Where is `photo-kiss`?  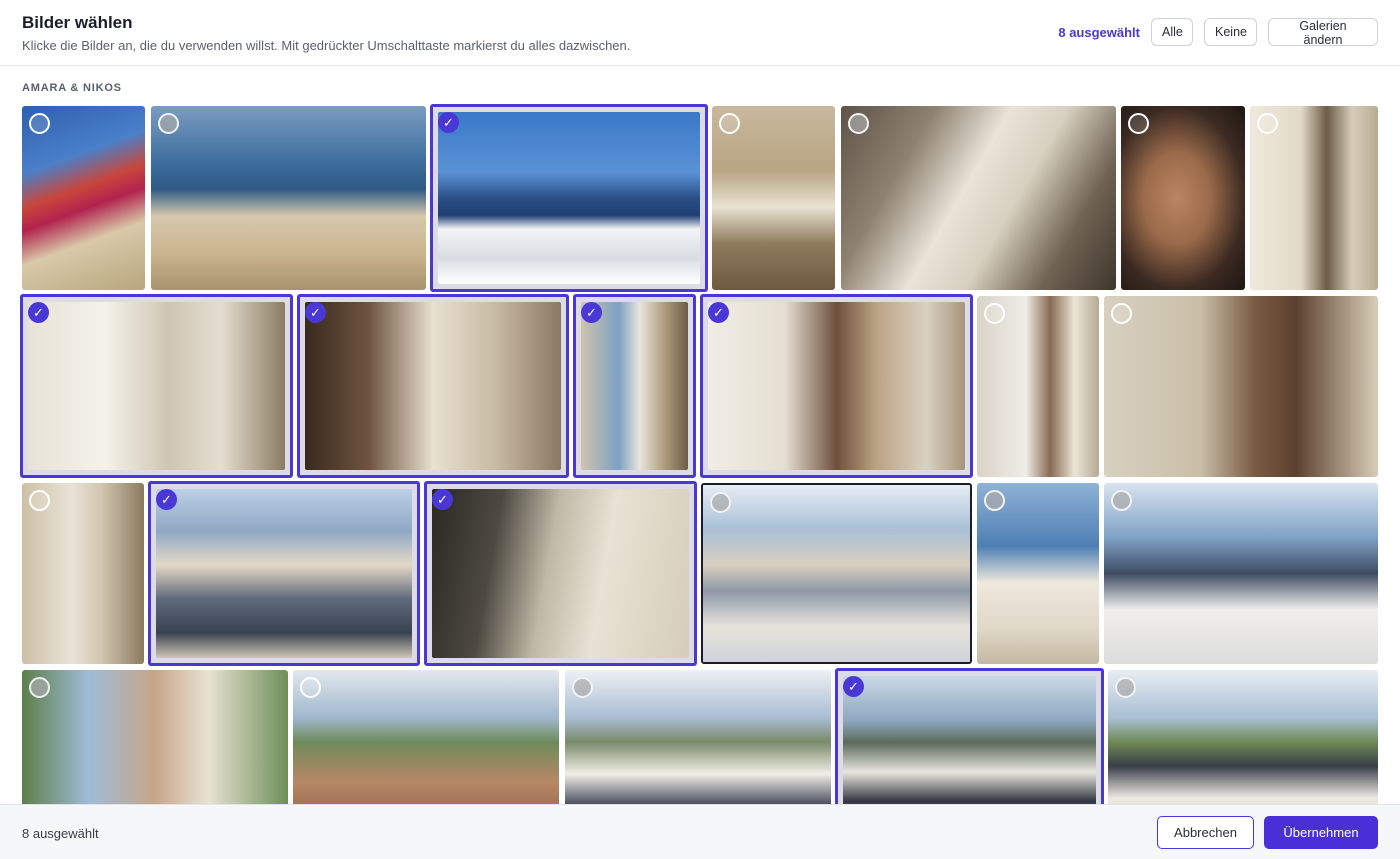
photo-kiss is located at coordinates (1243, 737).